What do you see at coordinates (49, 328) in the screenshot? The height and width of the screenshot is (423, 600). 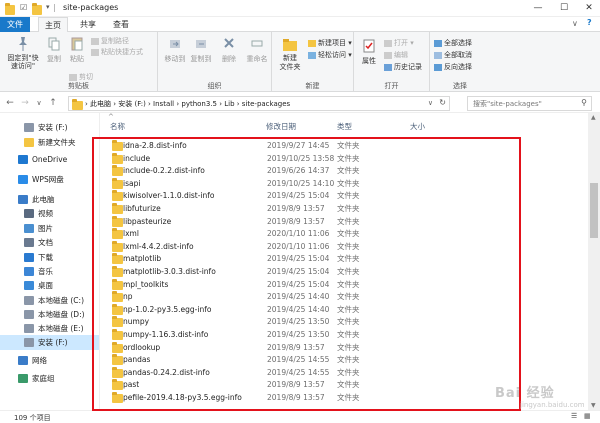 I see `nav-item: 本地磁盘 (E:)` at bounding box center [49, 328].